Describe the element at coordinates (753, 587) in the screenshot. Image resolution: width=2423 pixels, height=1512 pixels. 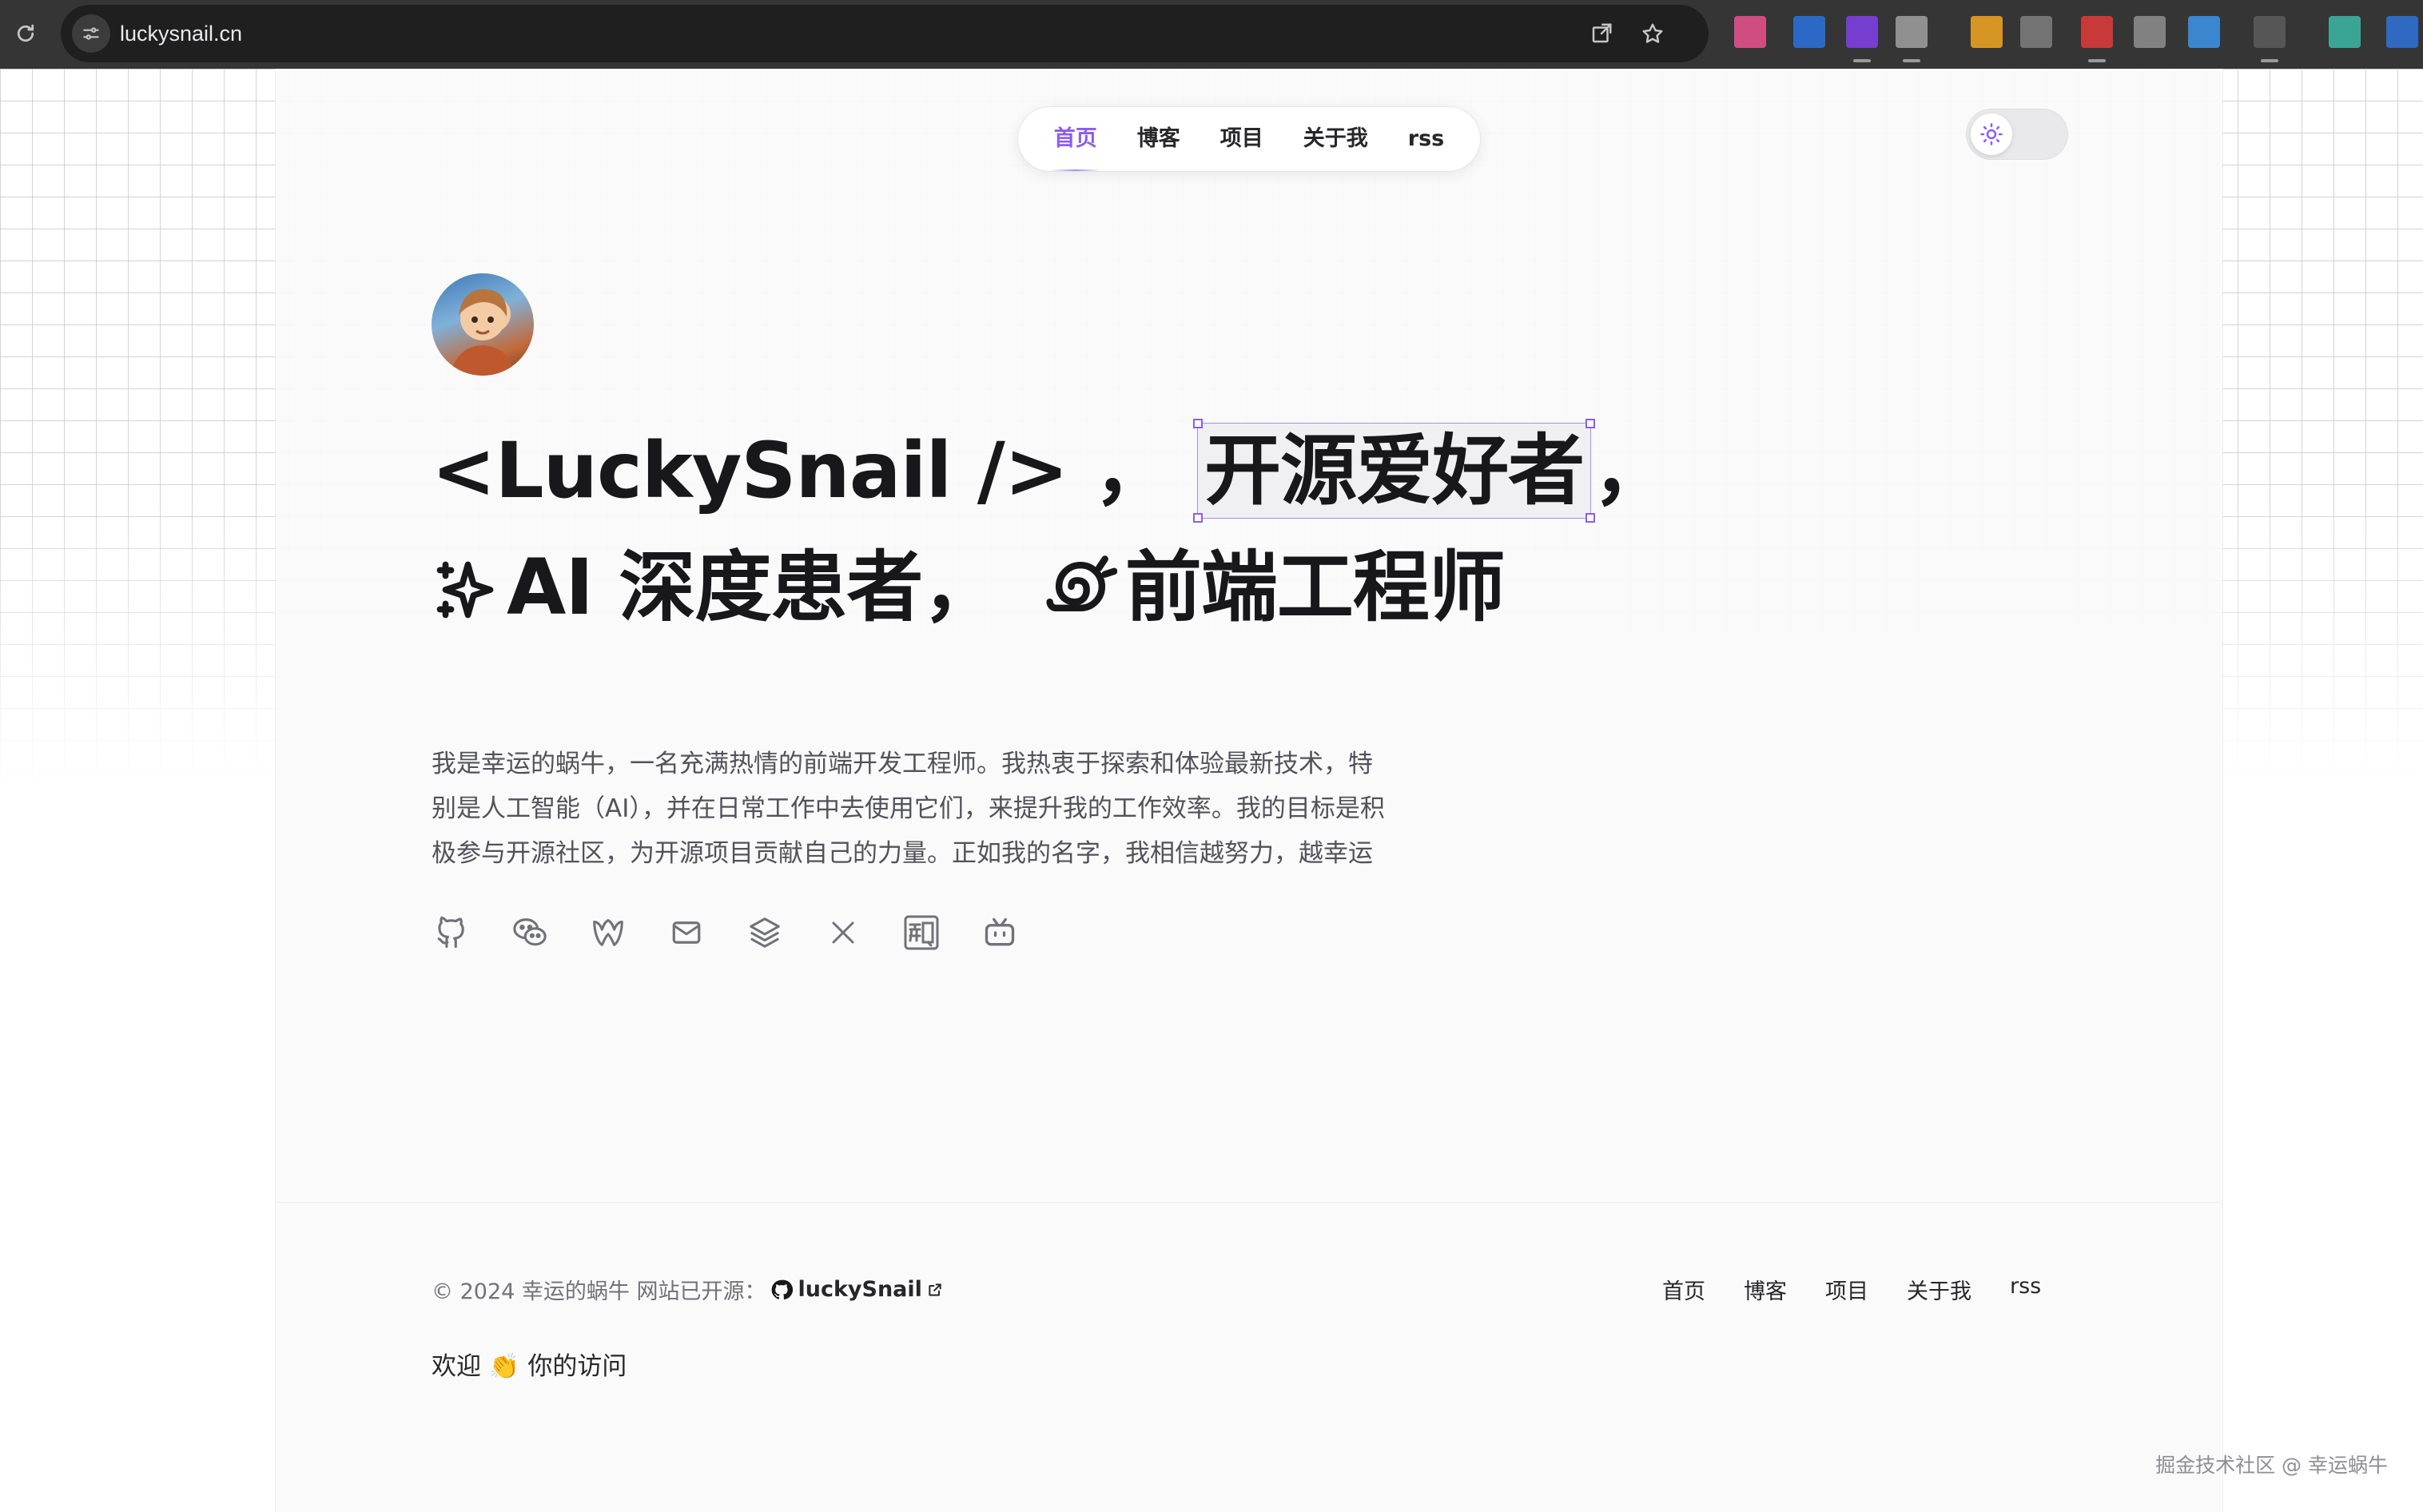
I see `ai-text: AI 深度患者，` at that location.